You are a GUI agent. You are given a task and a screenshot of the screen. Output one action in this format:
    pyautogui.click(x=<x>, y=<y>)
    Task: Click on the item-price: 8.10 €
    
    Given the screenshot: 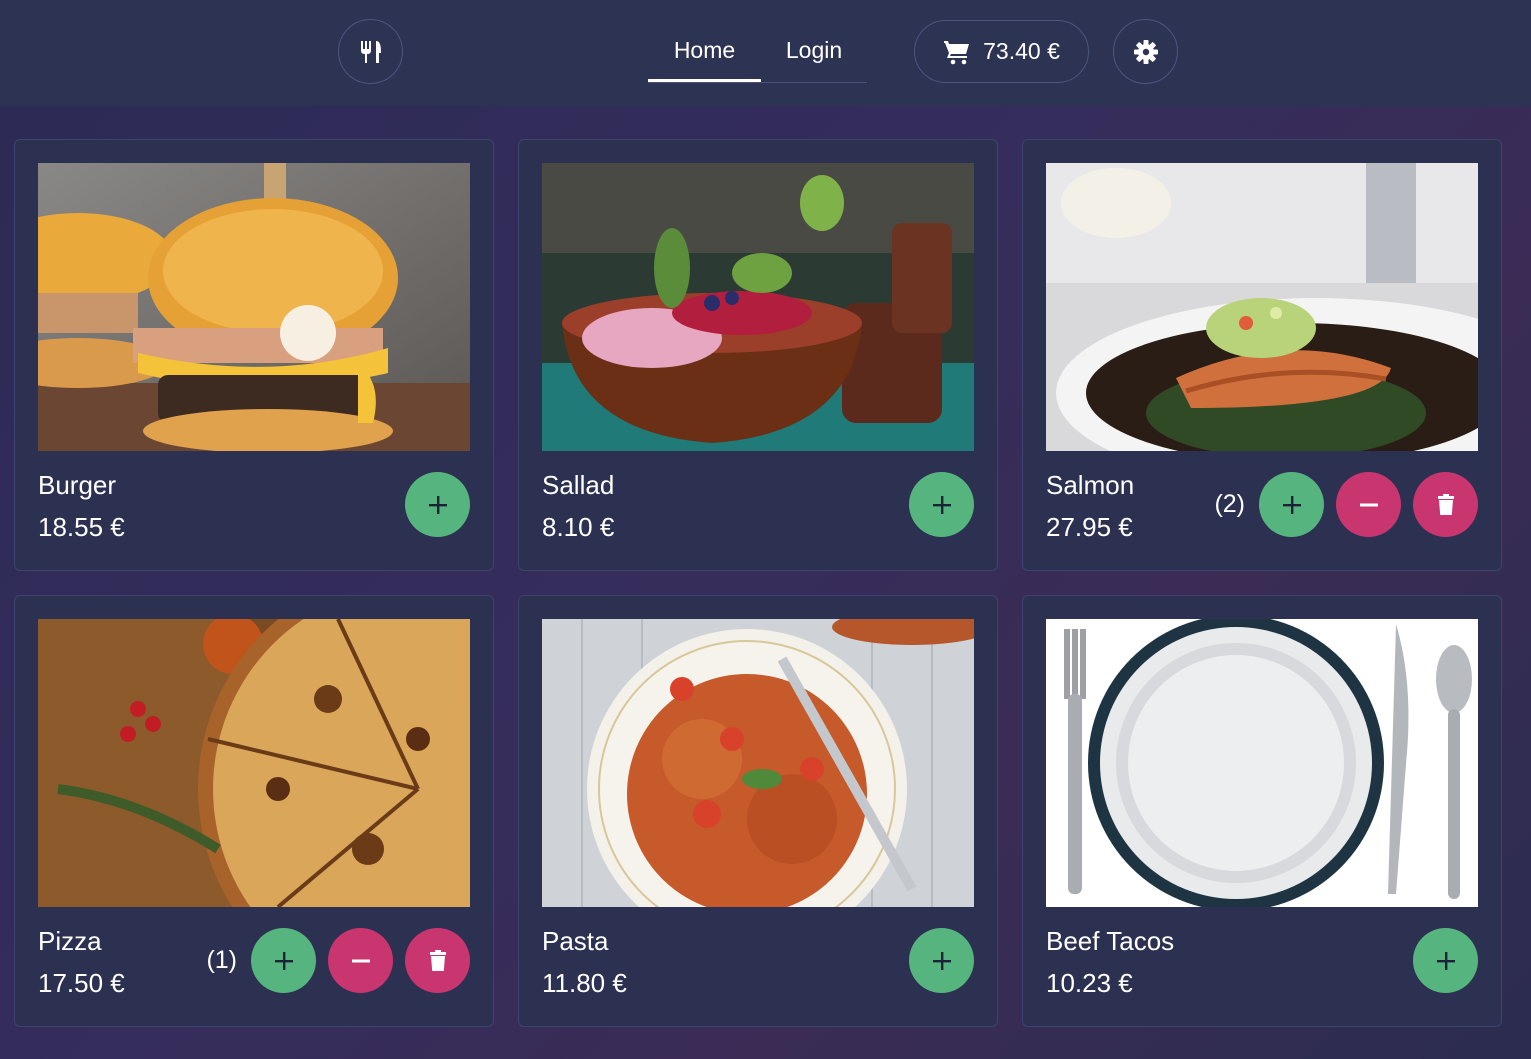 What is the action you would take?
    pyautogui.click(x=578, y=527)
    